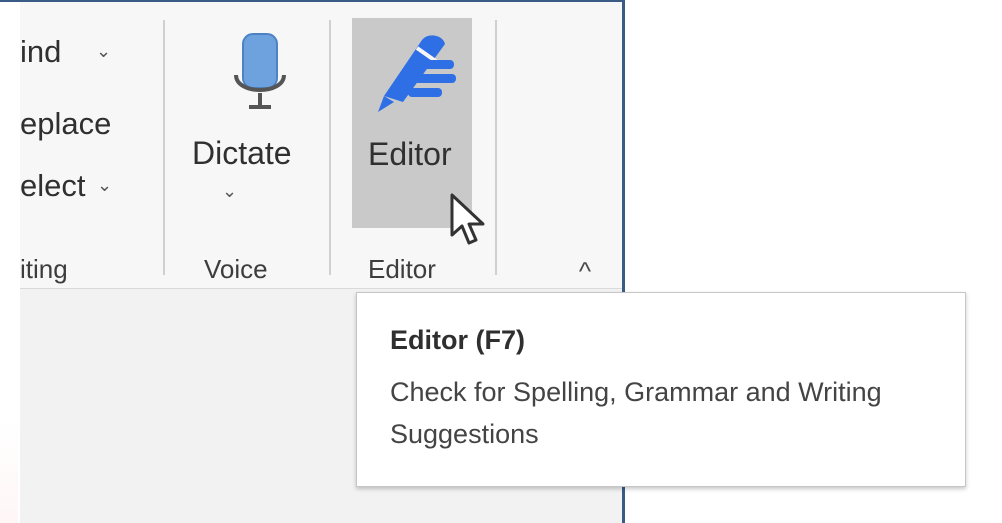  I want to click on find-button-label: ind, so click(40, 51).